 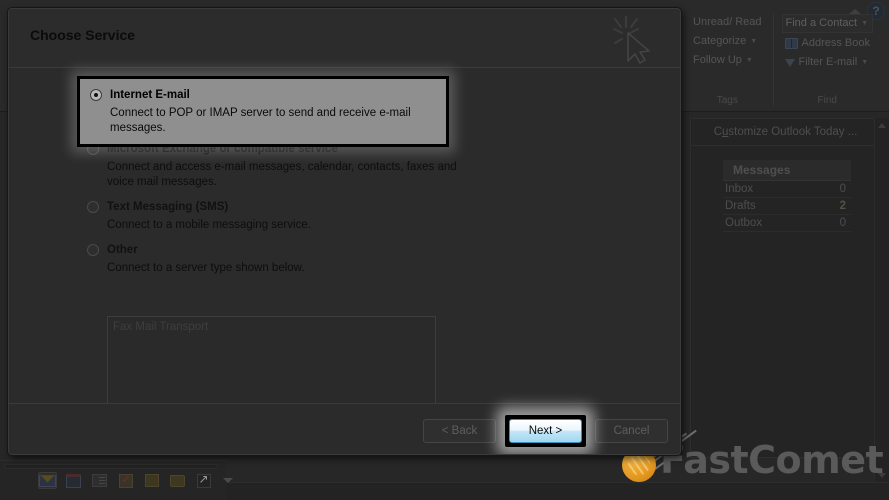 I want to click on ribbon-item-label: Find a Contact, so click(x=821, y=23).